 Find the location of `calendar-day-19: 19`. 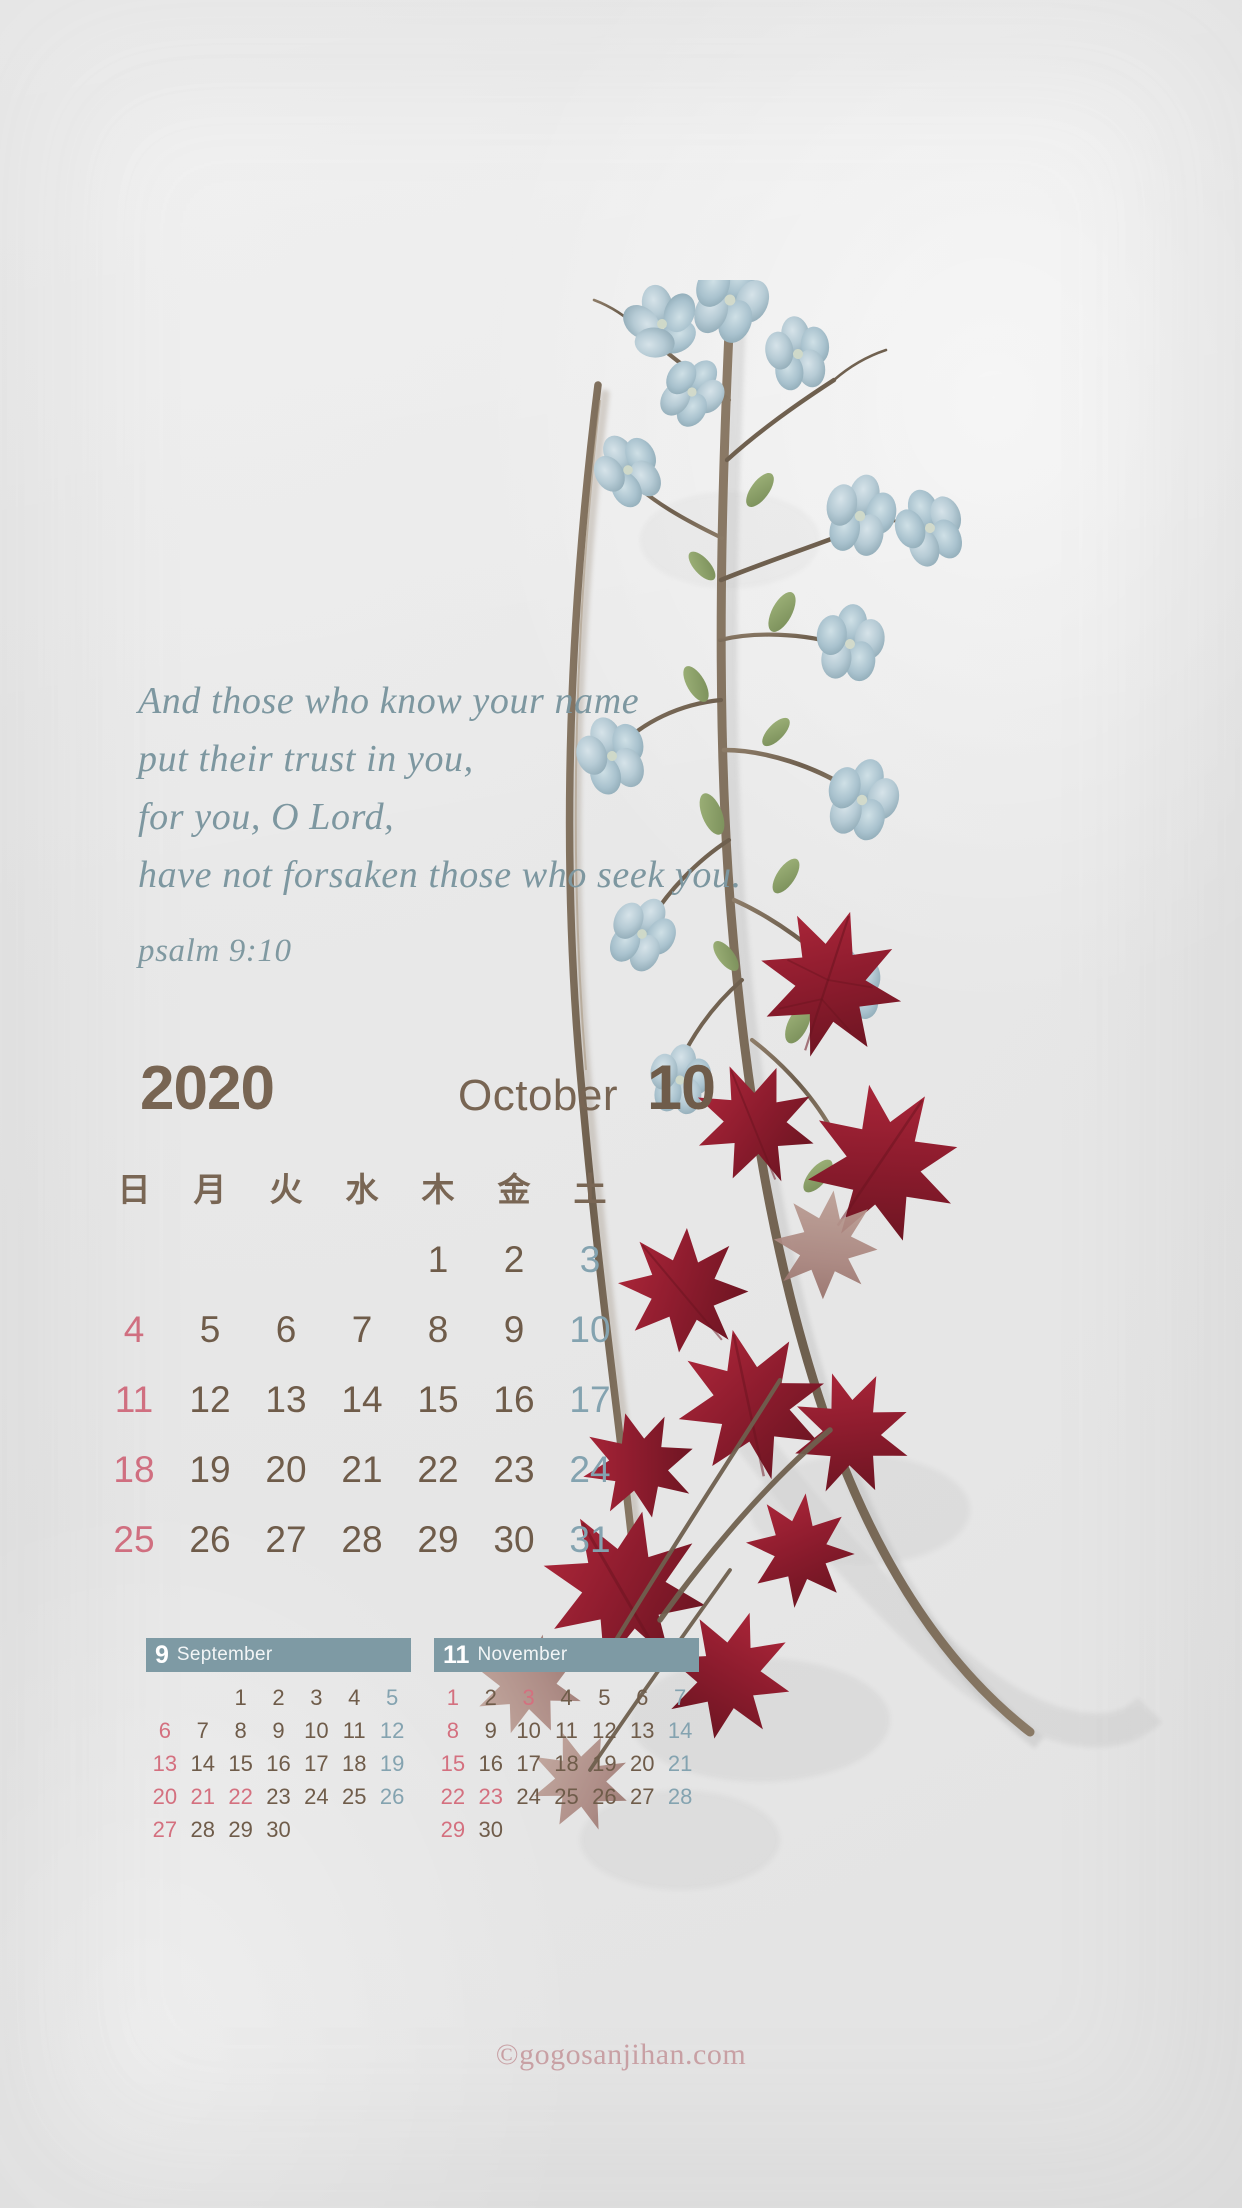

calendar-day-19: 19 is located at coordinates (210, 1470).